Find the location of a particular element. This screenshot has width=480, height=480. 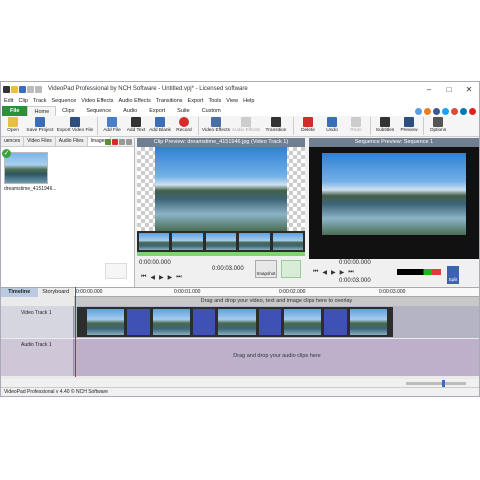

save-project-button: Save Project is located at coordinates (40, 124).